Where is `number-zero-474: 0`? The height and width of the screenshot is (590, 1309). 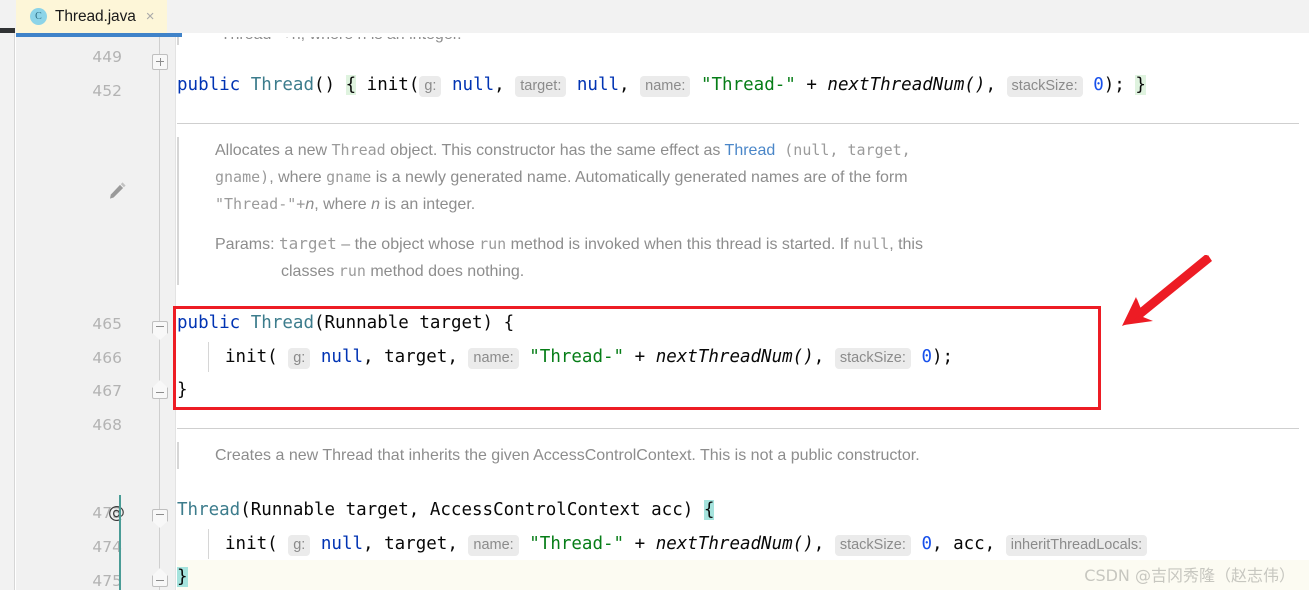 number-zero-474: 0 is located at coordinates (926, 544).